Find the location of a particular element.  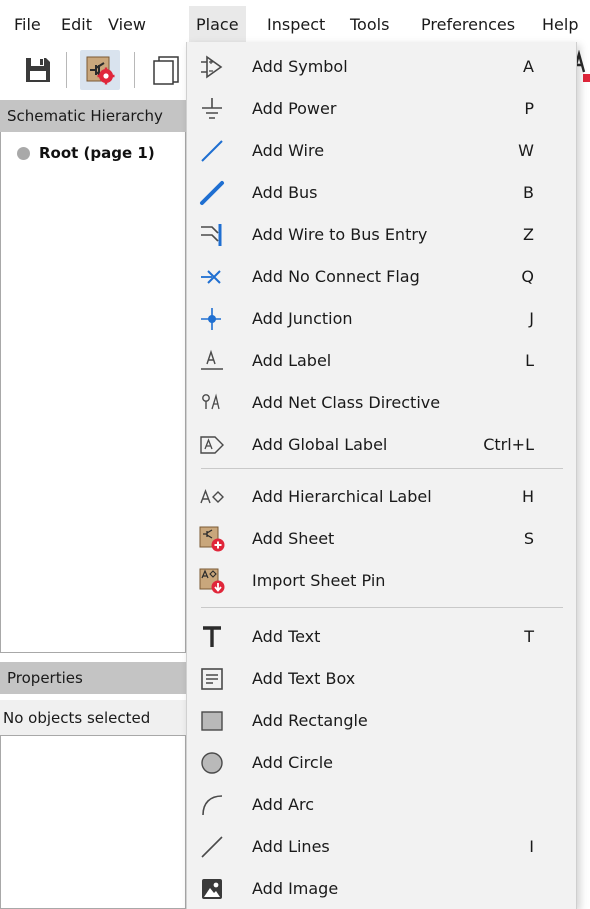

menu-item-import-sheet-pin: Import Sheet Pin is located at coordinates (381, 581).